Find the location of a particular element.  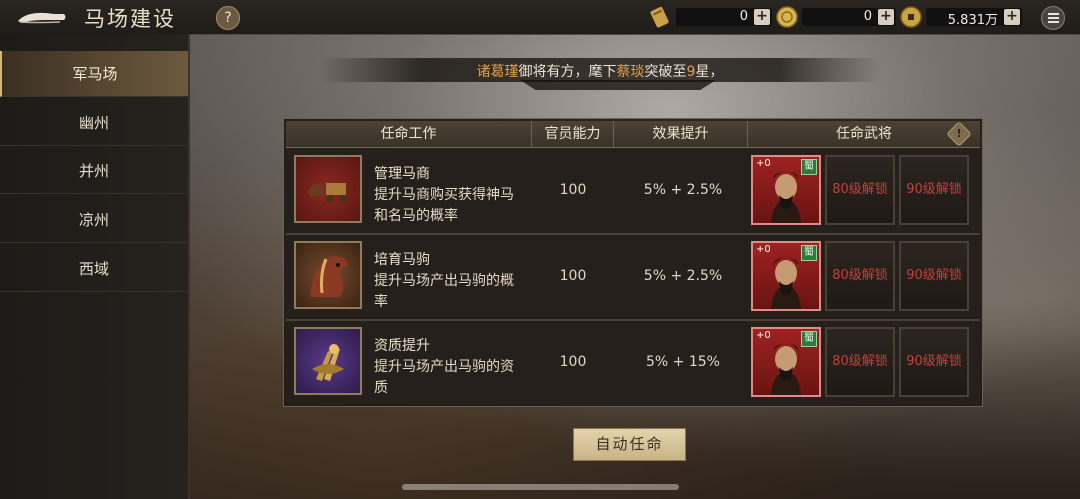

add-copper-button: + is located at coordinates (1012, 17).